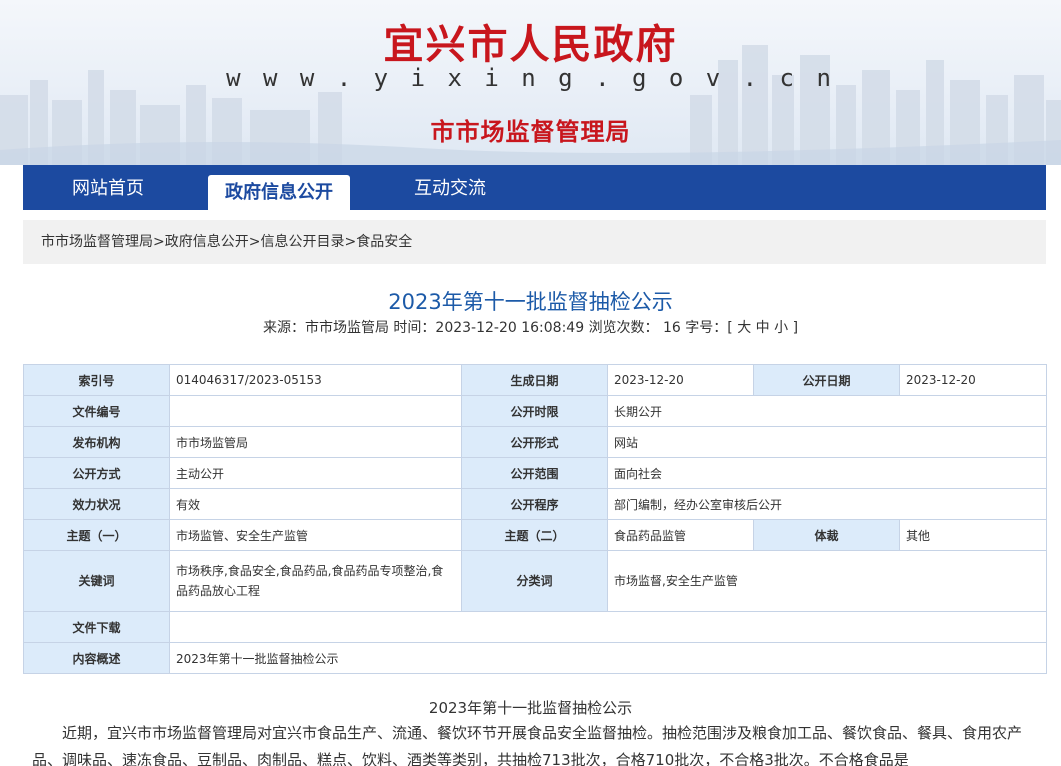 This screenshot has width=1061, height=766. Describe the element at coordinates (346, 328) in the screenshot. I see `meta-source: 市市场监管局` at that location.